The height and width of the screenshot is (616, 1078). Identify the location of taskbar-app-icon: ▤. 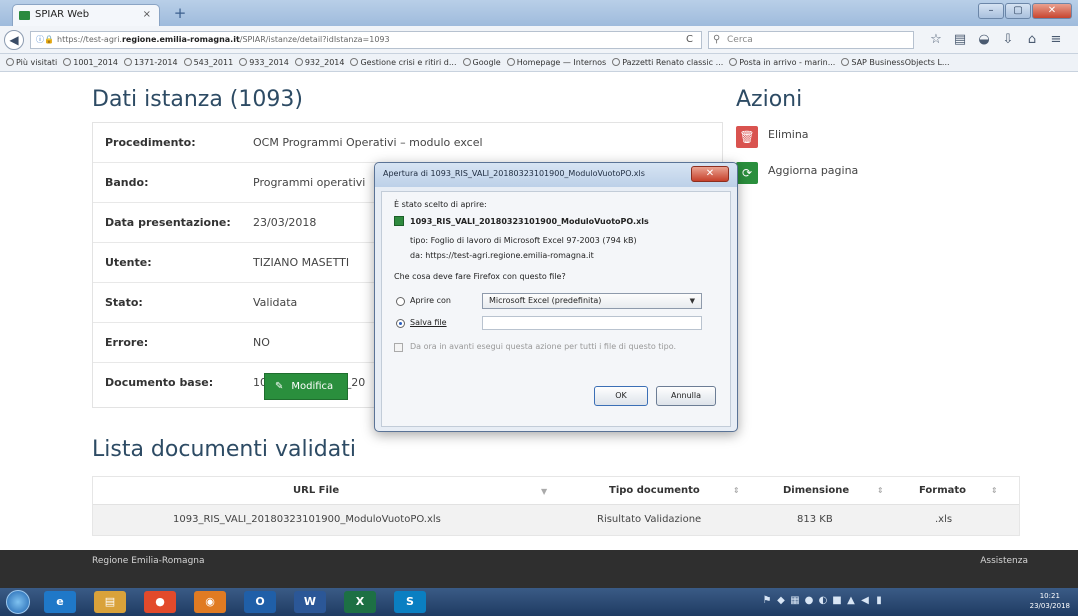
(110, 602).